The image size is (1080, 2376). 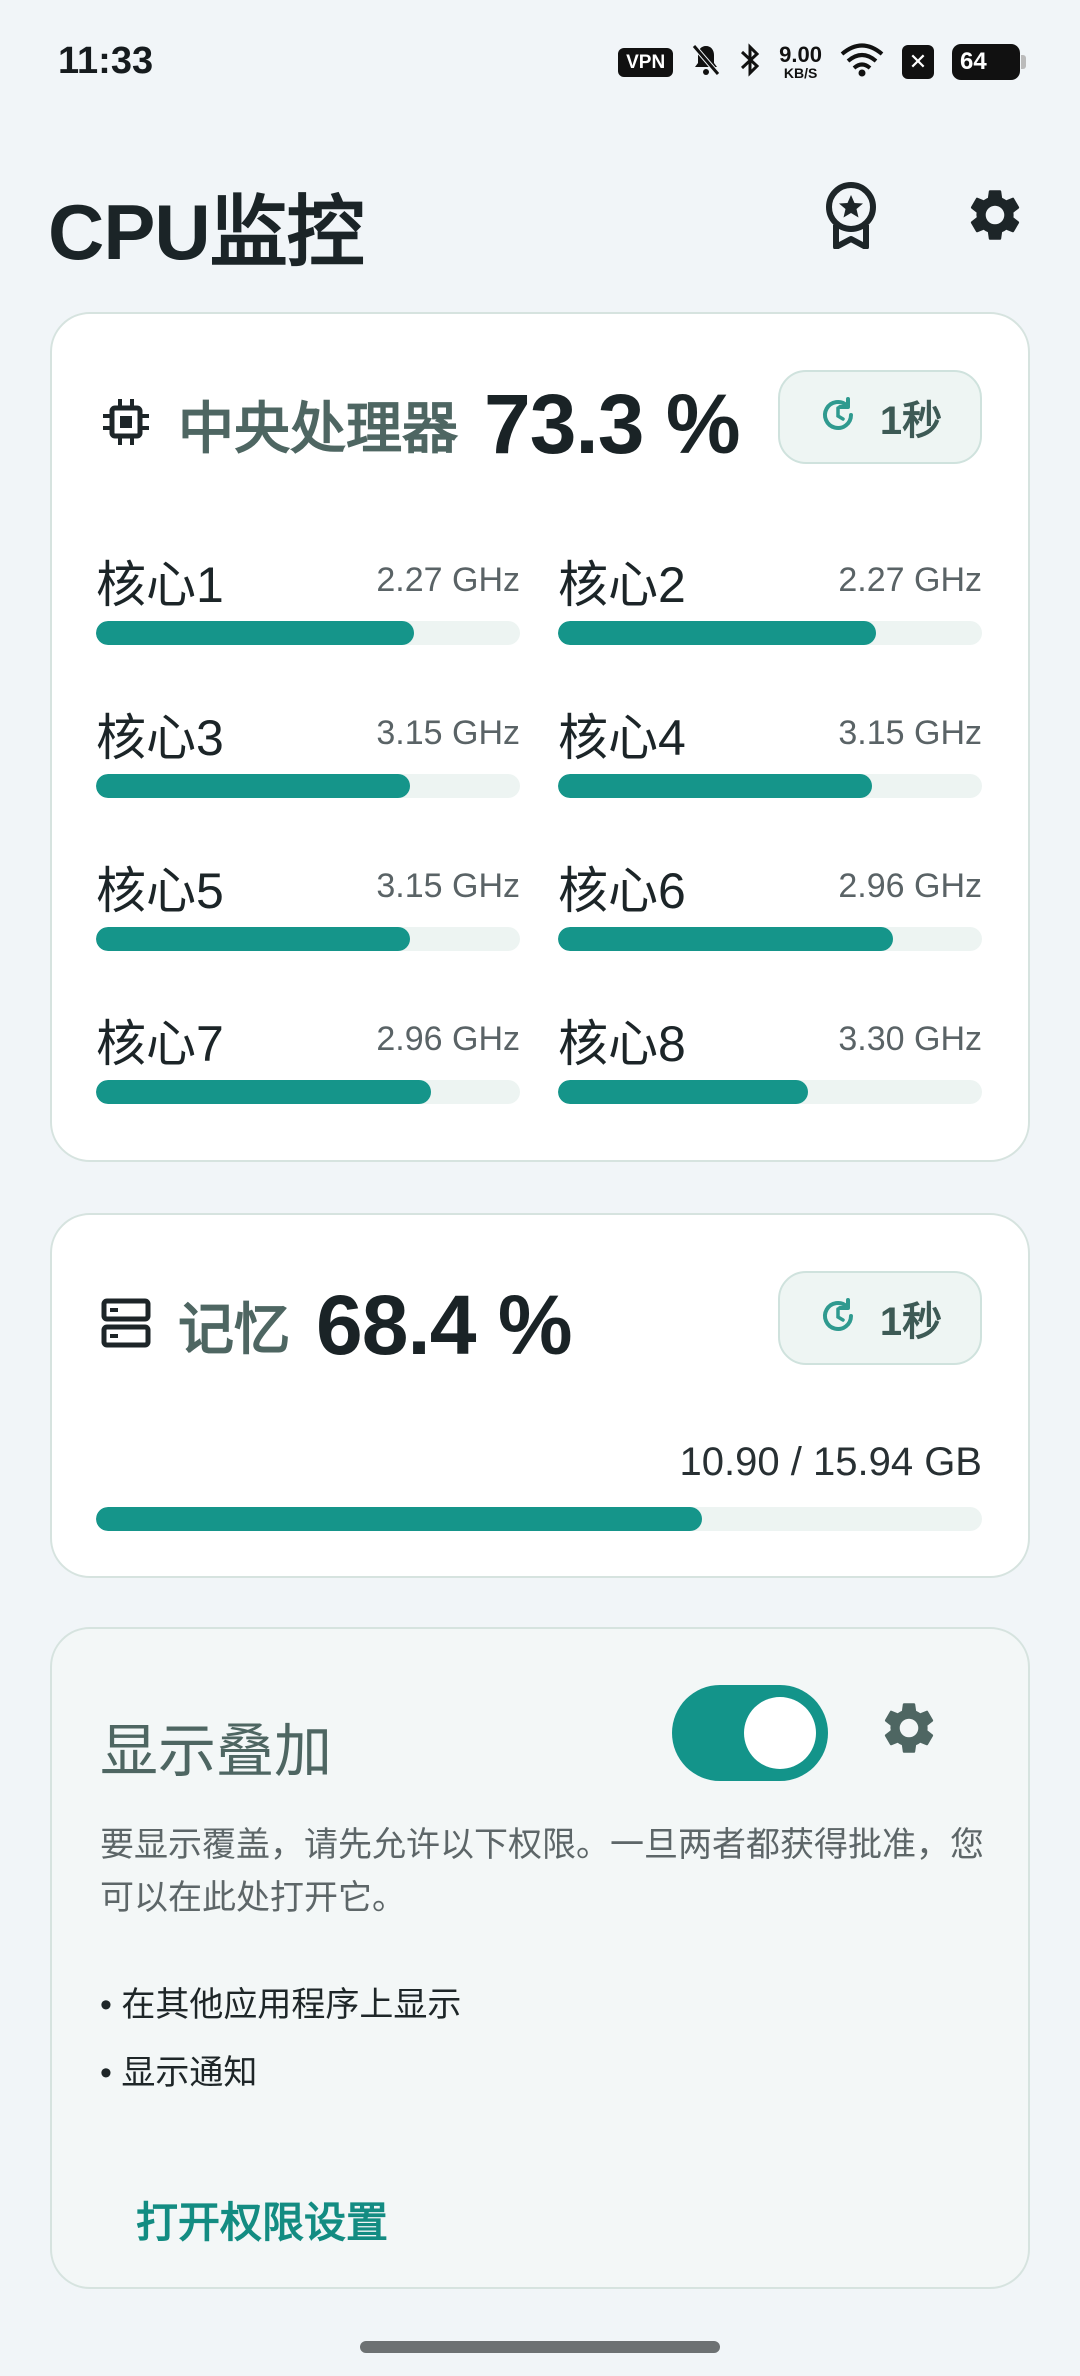 I want to click on cpu-header: 中央处理器 73.3 %, so click(x=420, y=424).